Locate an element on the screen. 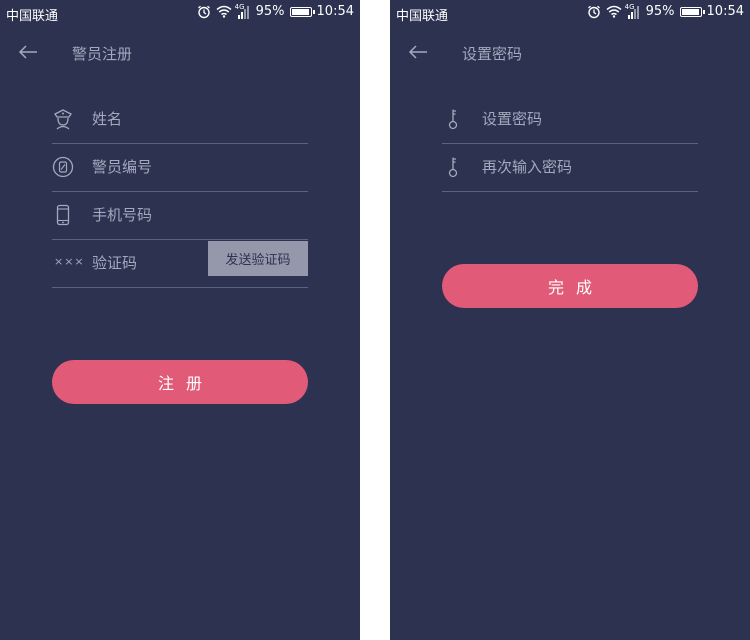 Image resolution: width=750 pixels, height=640 pixels. register-button: 注册 is located at coordinates (180, 382).